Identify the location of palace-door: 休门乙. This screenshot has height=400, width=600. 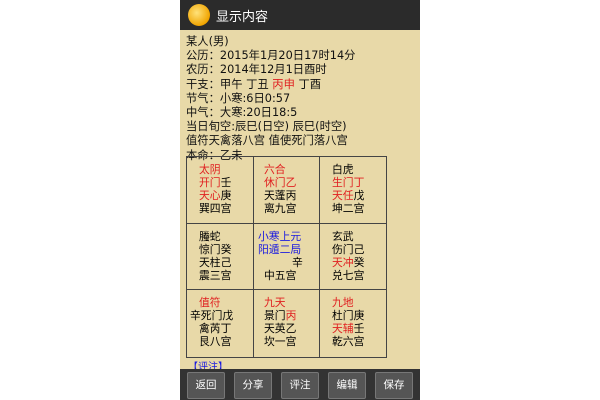
(280, 182).